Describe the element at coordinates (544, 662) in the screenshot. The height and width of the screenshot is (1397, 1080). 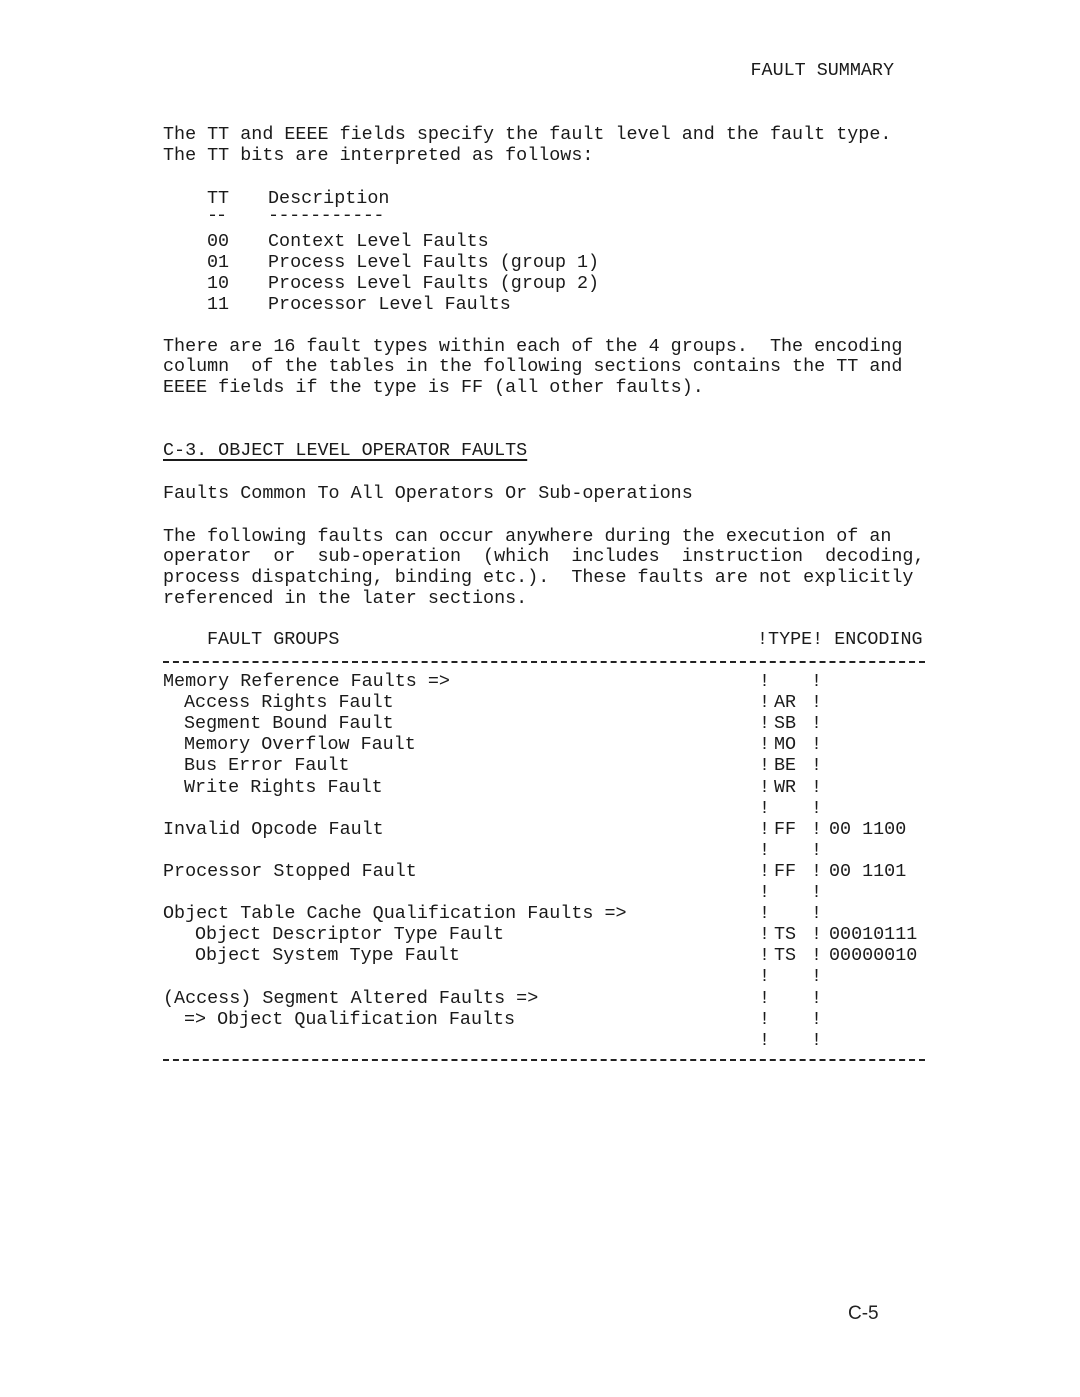
I see `table-top-rule` at that location.